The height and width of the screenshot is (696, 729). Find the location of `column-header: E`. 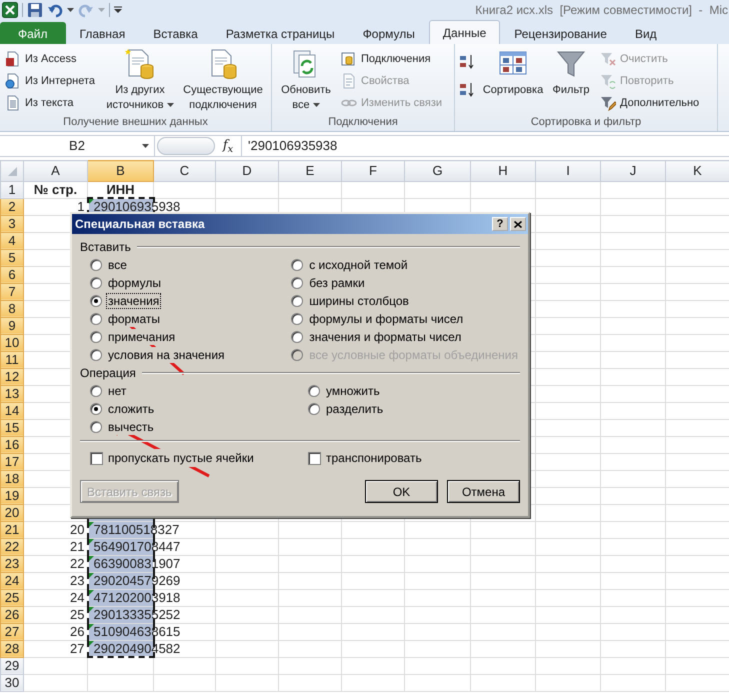

column-header: E is located at coordinates (310, 170).